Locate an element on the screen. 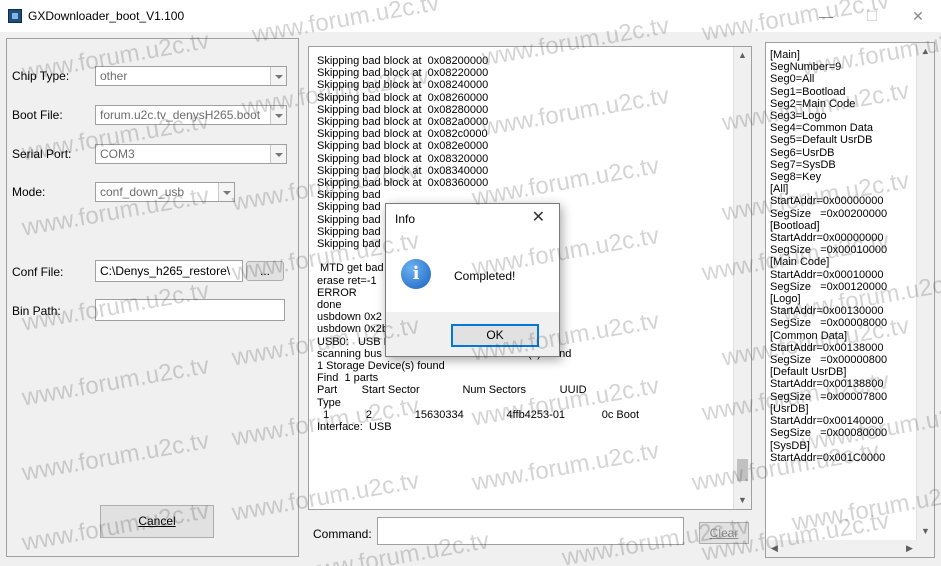  config-line: Seg6=UsrDB is located at coordinates (802, 152).